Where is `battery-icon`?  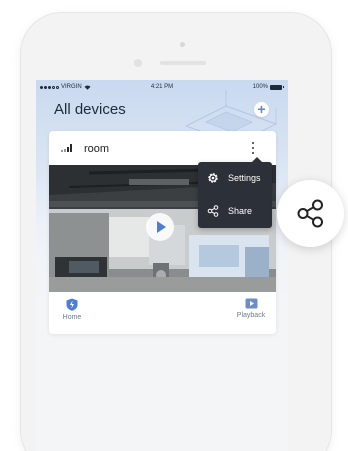 battery-icon is located at coordinates (277, 87).